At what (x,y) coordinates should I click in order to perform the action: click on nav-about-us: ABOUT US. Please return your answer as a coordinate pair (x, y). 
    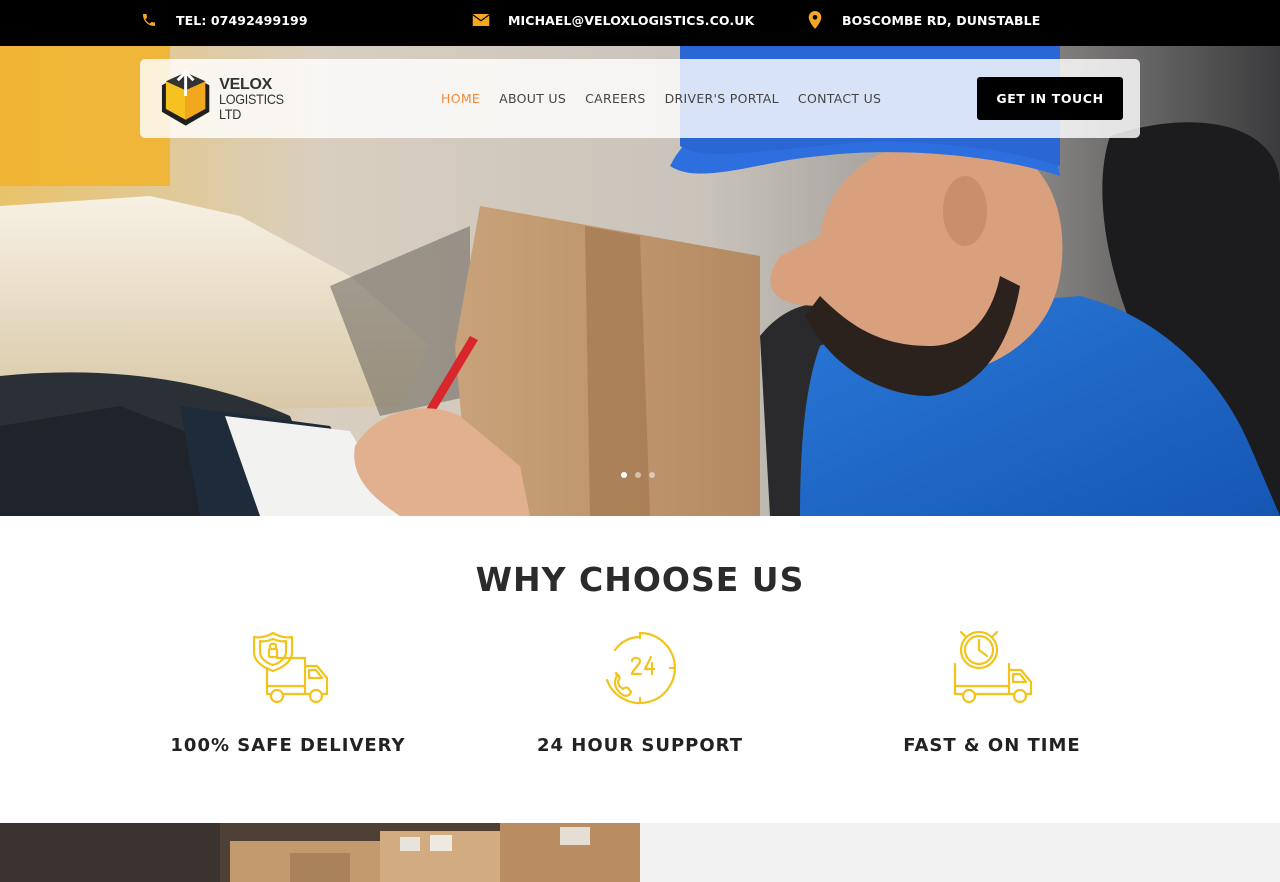
    Looking at the image, I should click on (532, 98).